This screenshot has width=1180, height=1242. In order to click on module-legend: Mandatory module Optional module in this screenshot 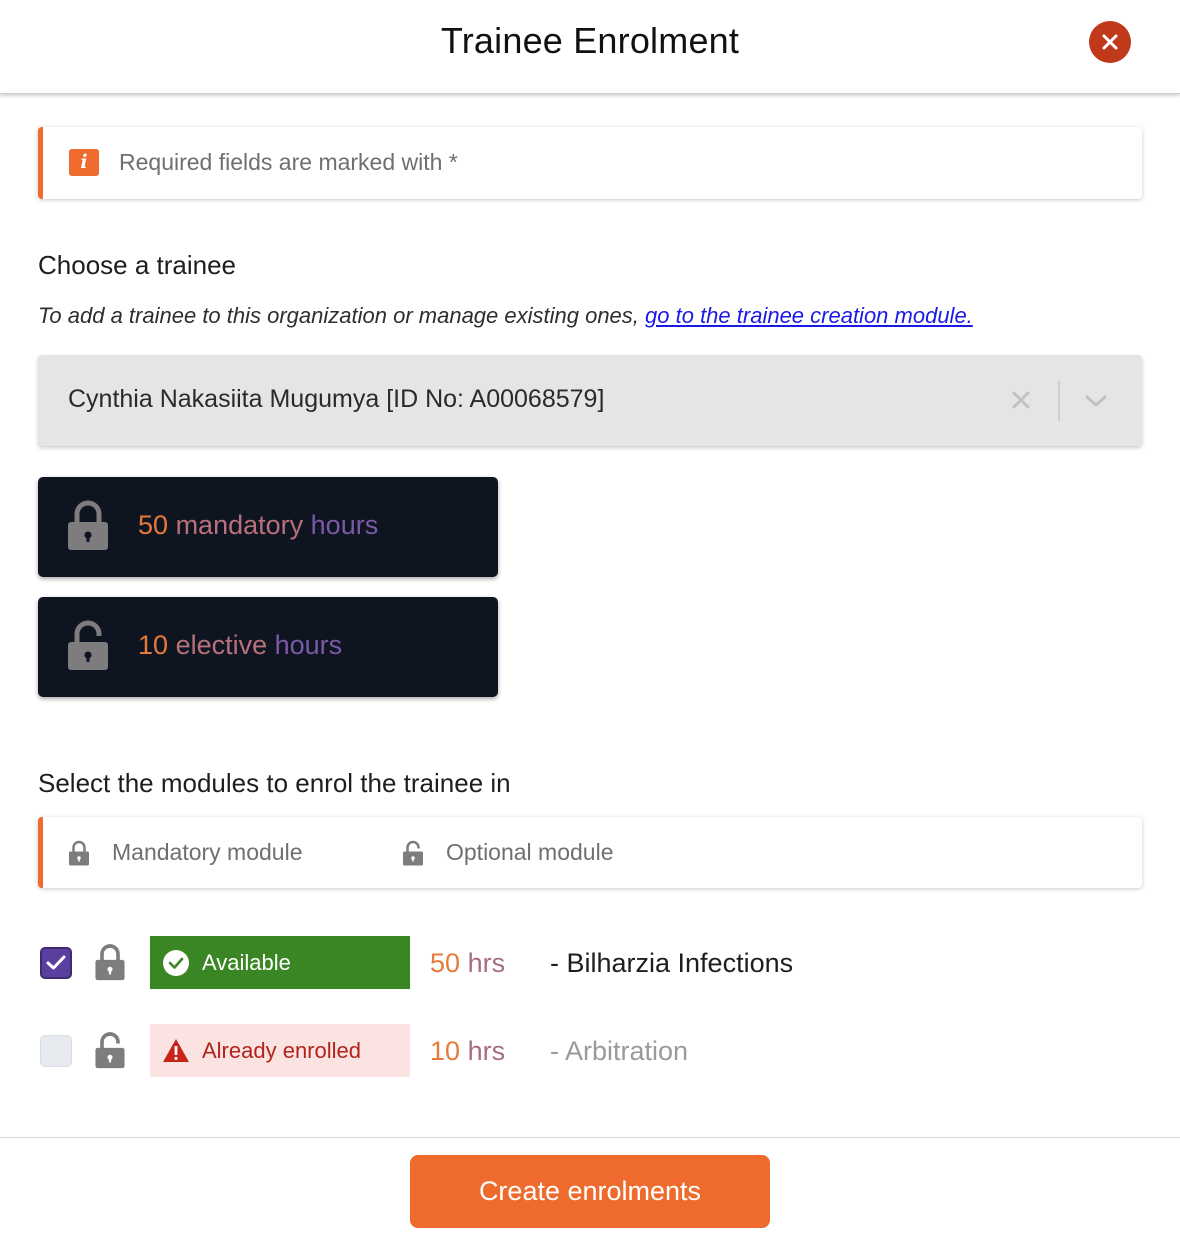, I will do `click(590, 852)`.